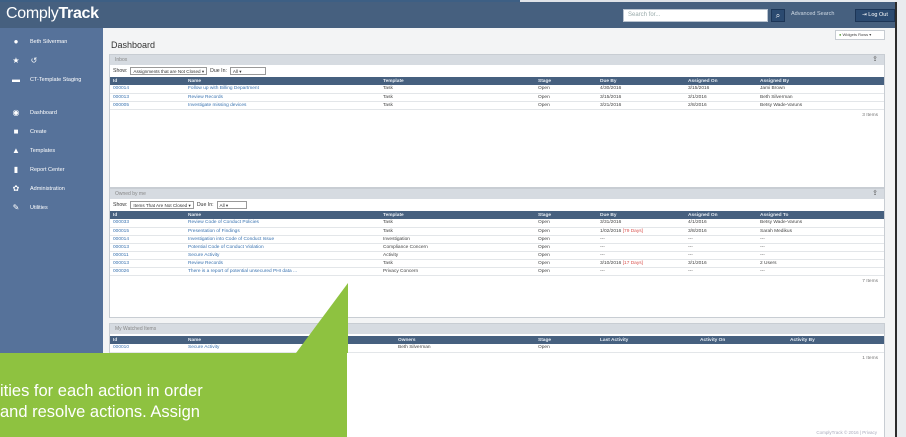  I want to click on cell-id: 000015, so click(147, 231).